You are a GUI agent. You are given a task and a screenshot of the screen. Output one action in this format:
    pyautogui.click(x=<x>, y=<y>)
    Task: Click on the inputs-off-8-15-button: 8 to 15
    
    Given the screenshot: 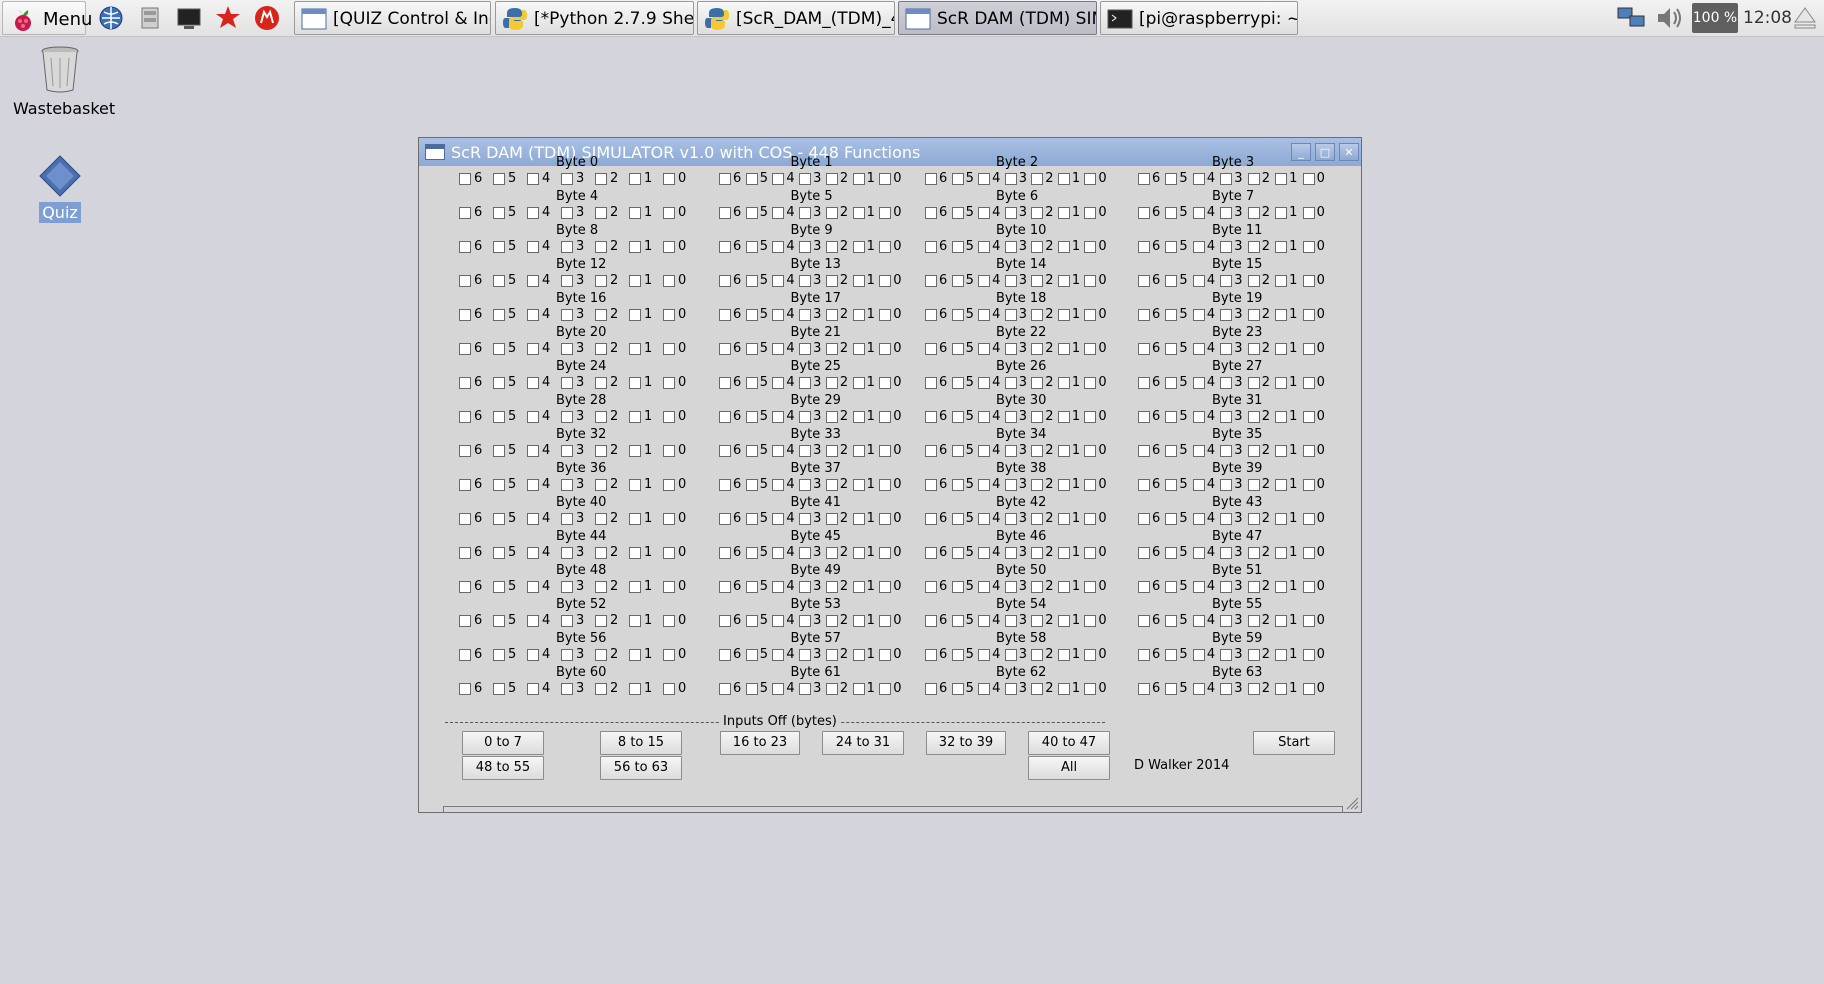 What is the action you would take?
    pyautogui.click(x=641, y=743)
    